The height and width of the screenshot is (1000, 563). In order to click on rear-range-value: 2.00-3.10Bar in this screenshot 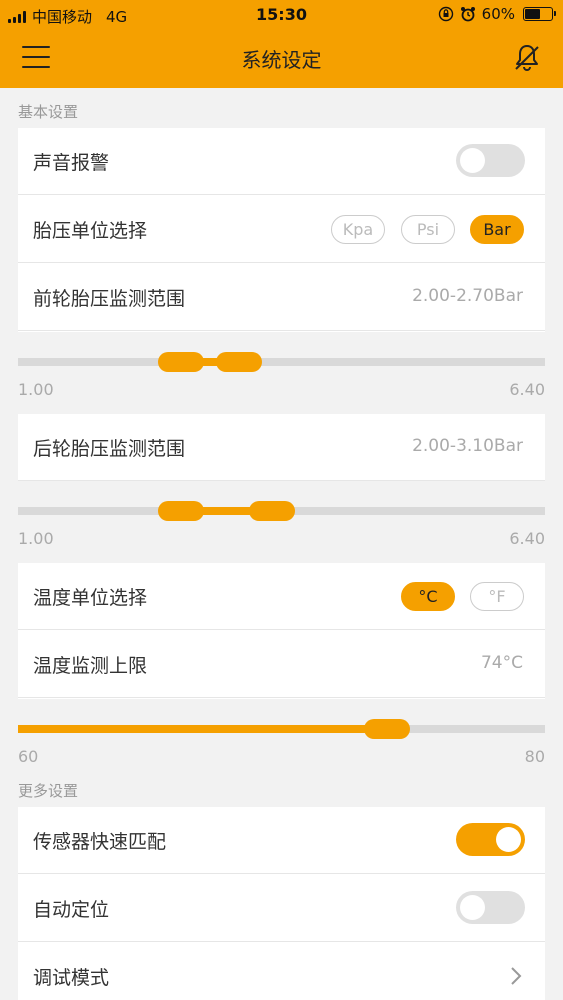, I will do `click(467, 446)`.